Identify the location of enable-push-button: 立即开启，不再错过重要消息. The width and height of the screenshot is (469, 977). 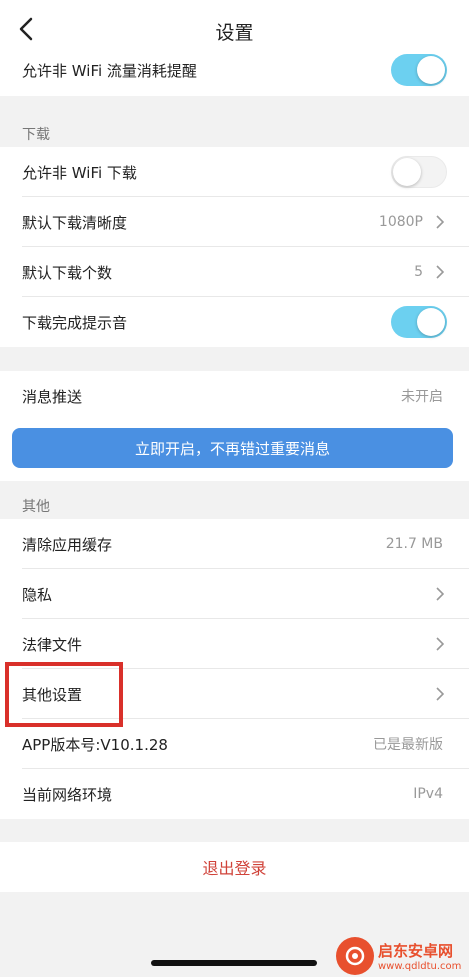
(232, 448).